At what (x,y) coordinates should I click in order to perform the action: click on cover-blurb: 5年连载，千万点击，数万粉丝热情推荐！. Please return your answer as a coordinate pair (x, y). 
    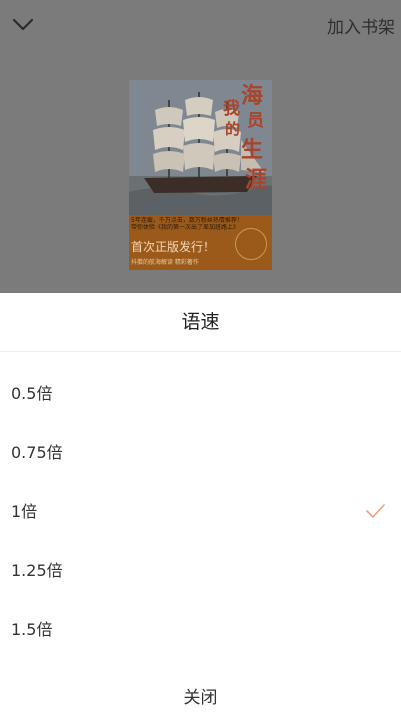
    Looking at the image, I should click on (187, 220).